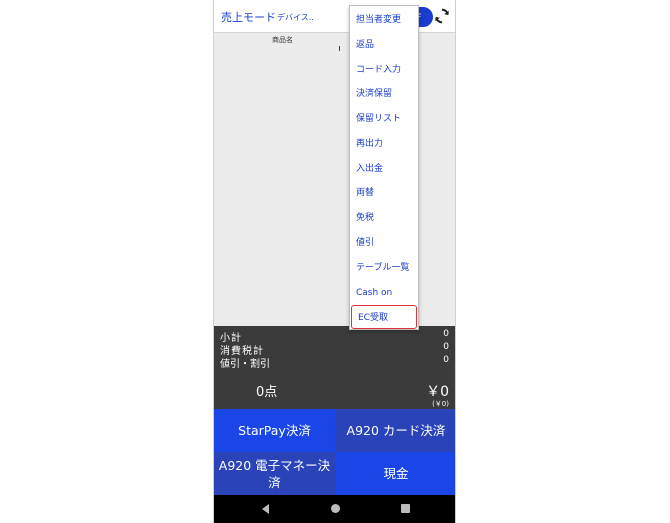  I want to click on refresh-icon, so click(442, 16).